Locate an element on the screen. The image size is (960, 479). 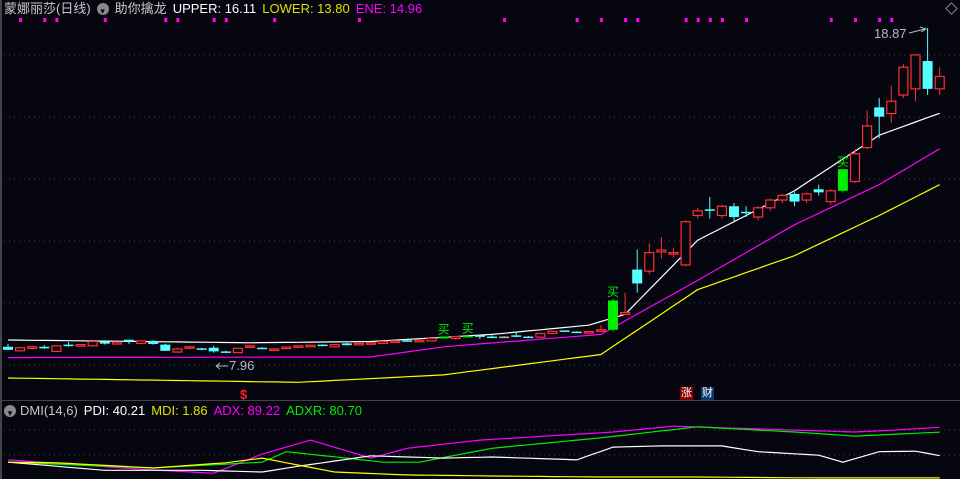
high-price-label: 18.87 is located at coordinates (890, 33).